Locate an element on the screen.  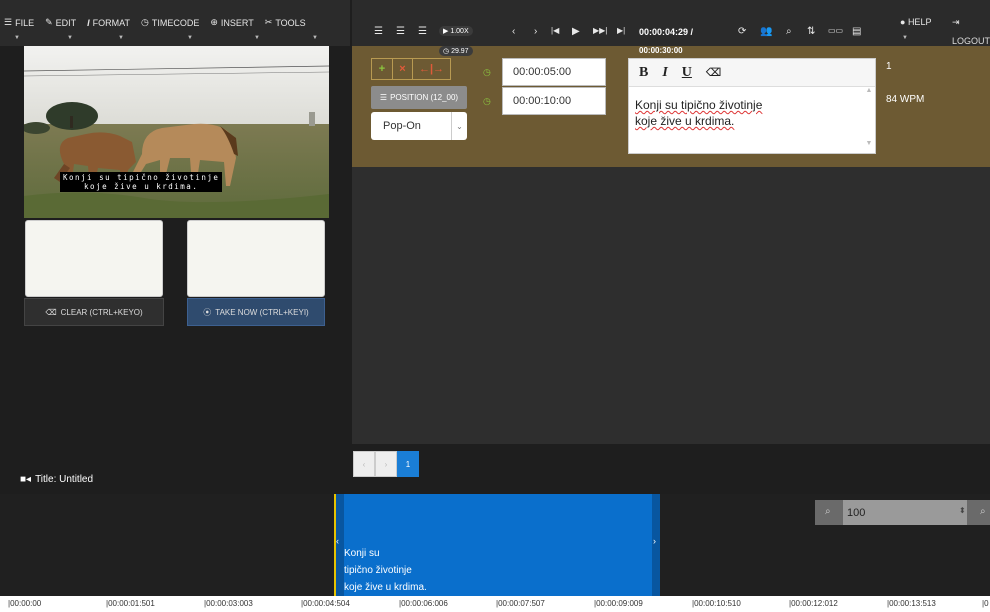
align-right-icon: ☰ is located at coordinates (422, 31).